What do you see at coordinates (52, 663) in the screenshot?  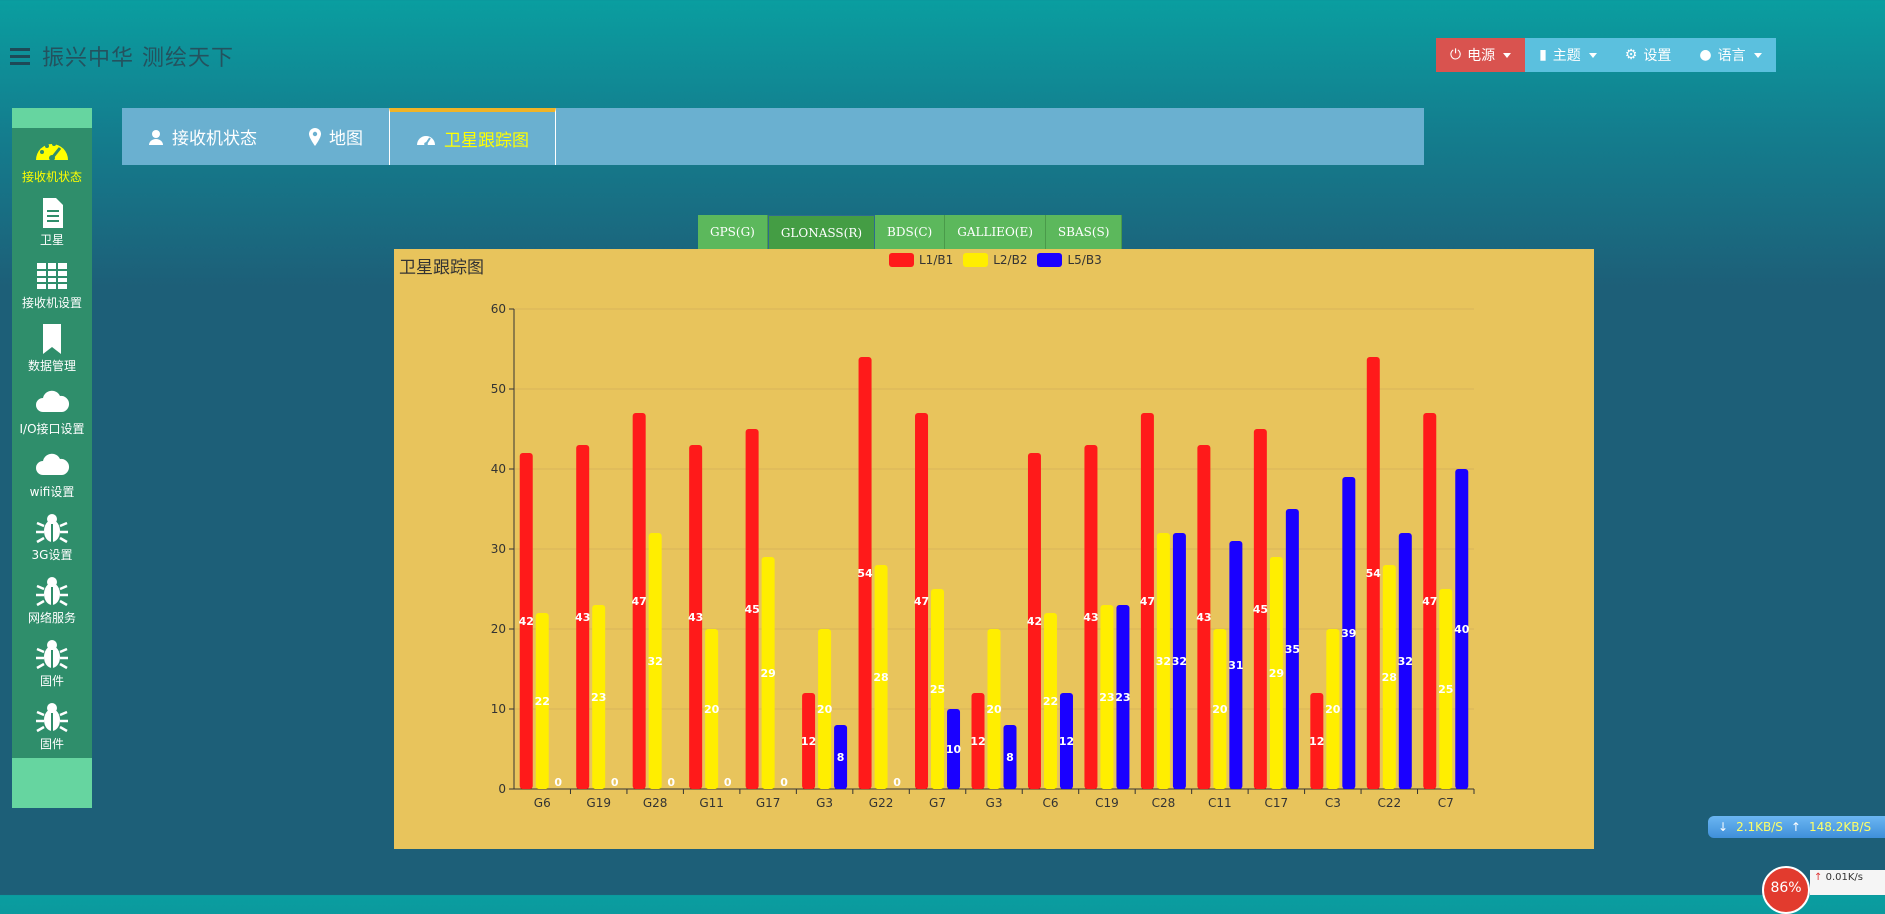 I see `sidebar-item-firmware: 固件` at bounding box center [52, 663].